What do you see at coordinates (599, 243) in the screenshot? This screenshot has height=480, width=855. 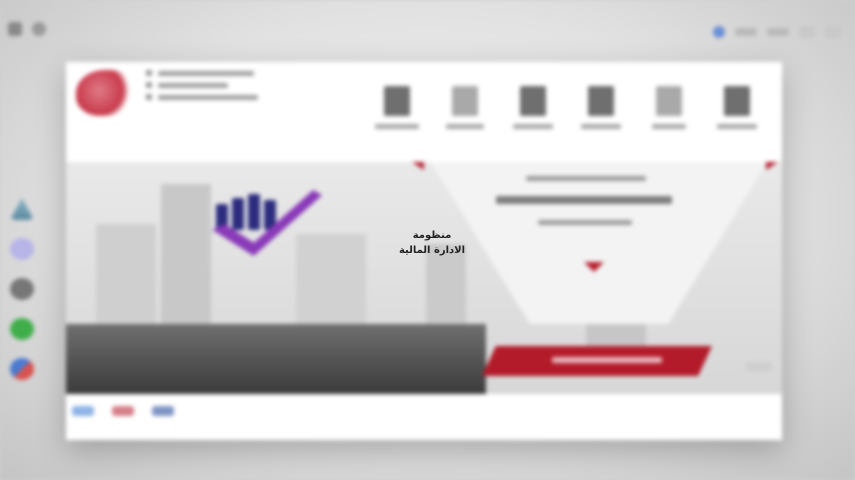 I see `welcome-panel` at bounding box center [599, 243].